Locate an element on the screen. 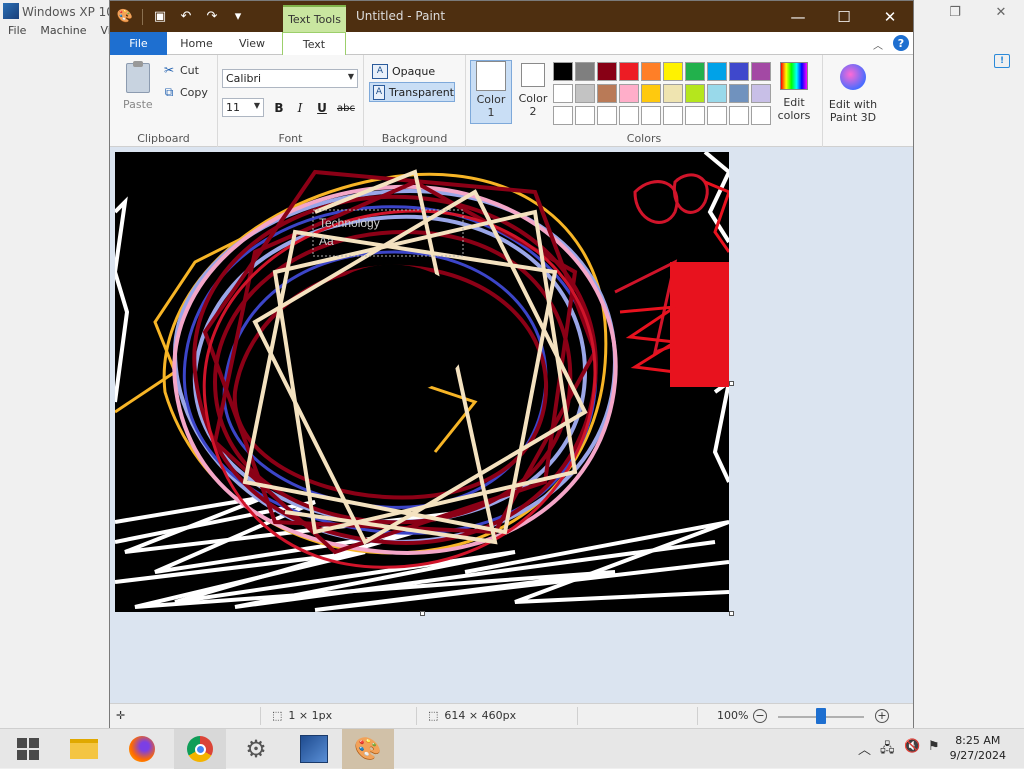  clipboard-group: Paste ✂ Cut ⧉ Copy Clipboard is located at coordinates (164, 101).